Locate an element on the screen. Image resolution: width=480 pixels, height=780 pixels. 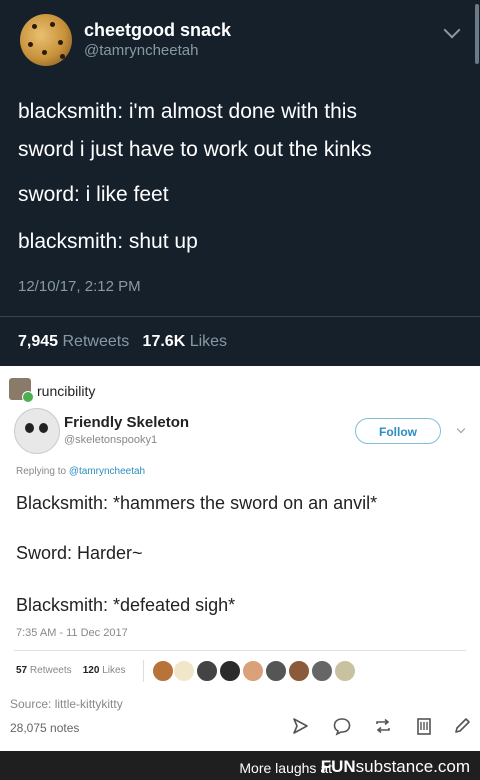
tweet-line: sword: i like feet is located at coordinates (93, 194).